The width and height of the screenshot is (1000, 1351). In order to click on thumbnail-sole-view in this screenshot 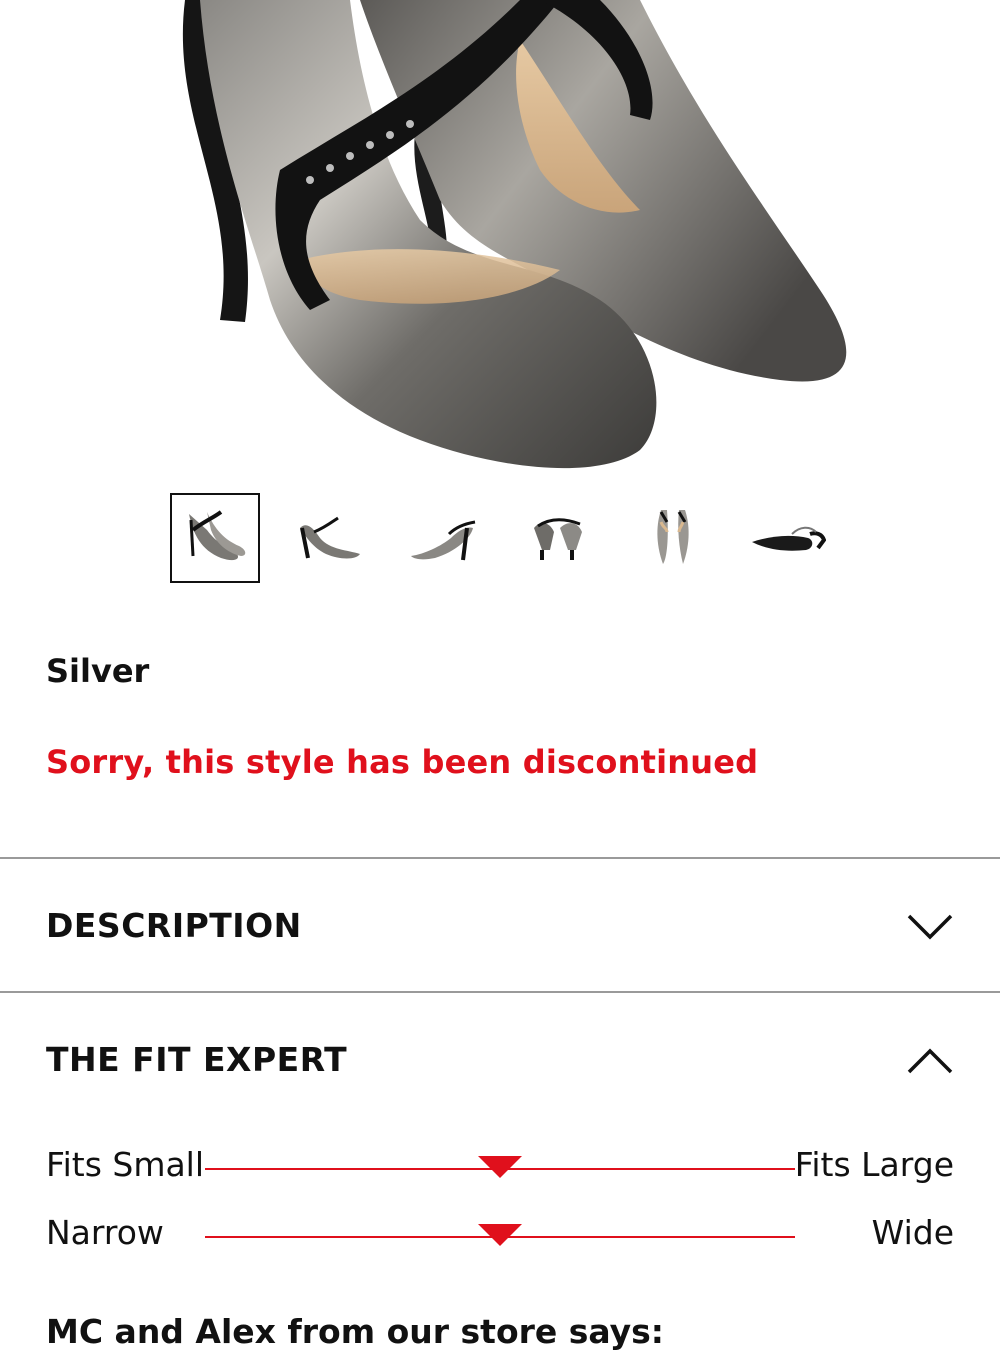, I will do `click(790, 538)`.